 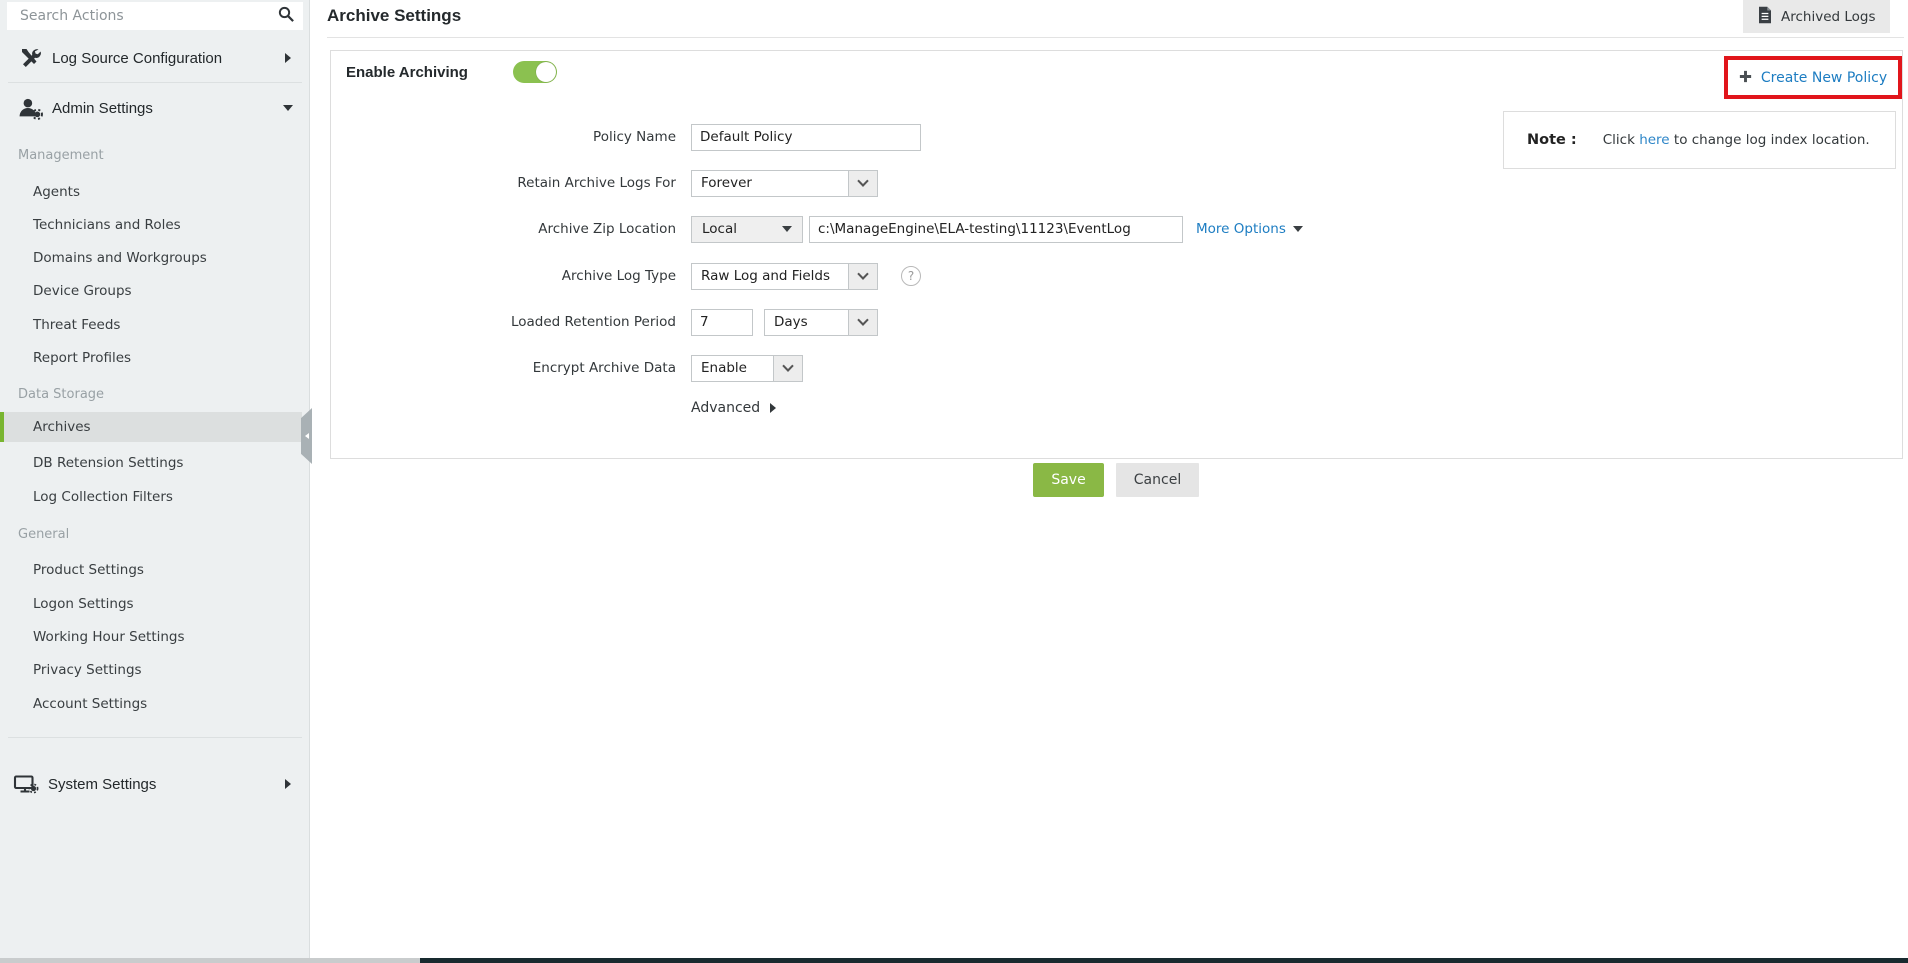 What do you see at coordinates (593, 322) in the screenshot?
I see `retention-period-label: Loaded Retention Period` at bounding box center [593, 322].